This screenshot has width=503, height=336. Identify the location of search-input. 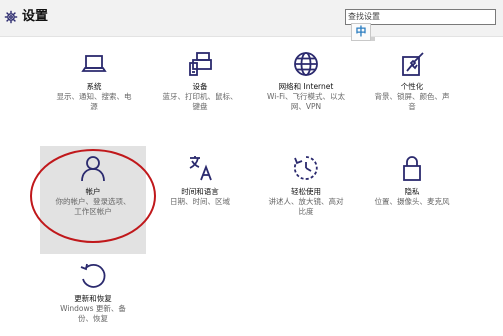
(420, 17).